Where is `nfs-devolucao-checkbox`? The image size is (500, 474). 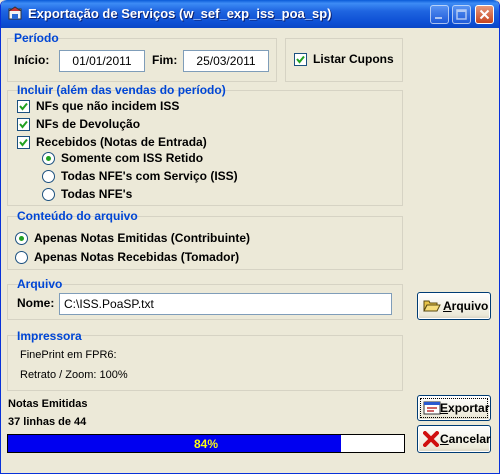 nfs-devolucao-checkbox is located at coordinates (23, 124).